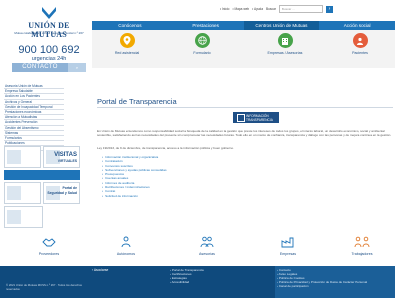  I want to click on tile-visitas-virtuales: VISITAS VIRTUALES, so click(61, 157).